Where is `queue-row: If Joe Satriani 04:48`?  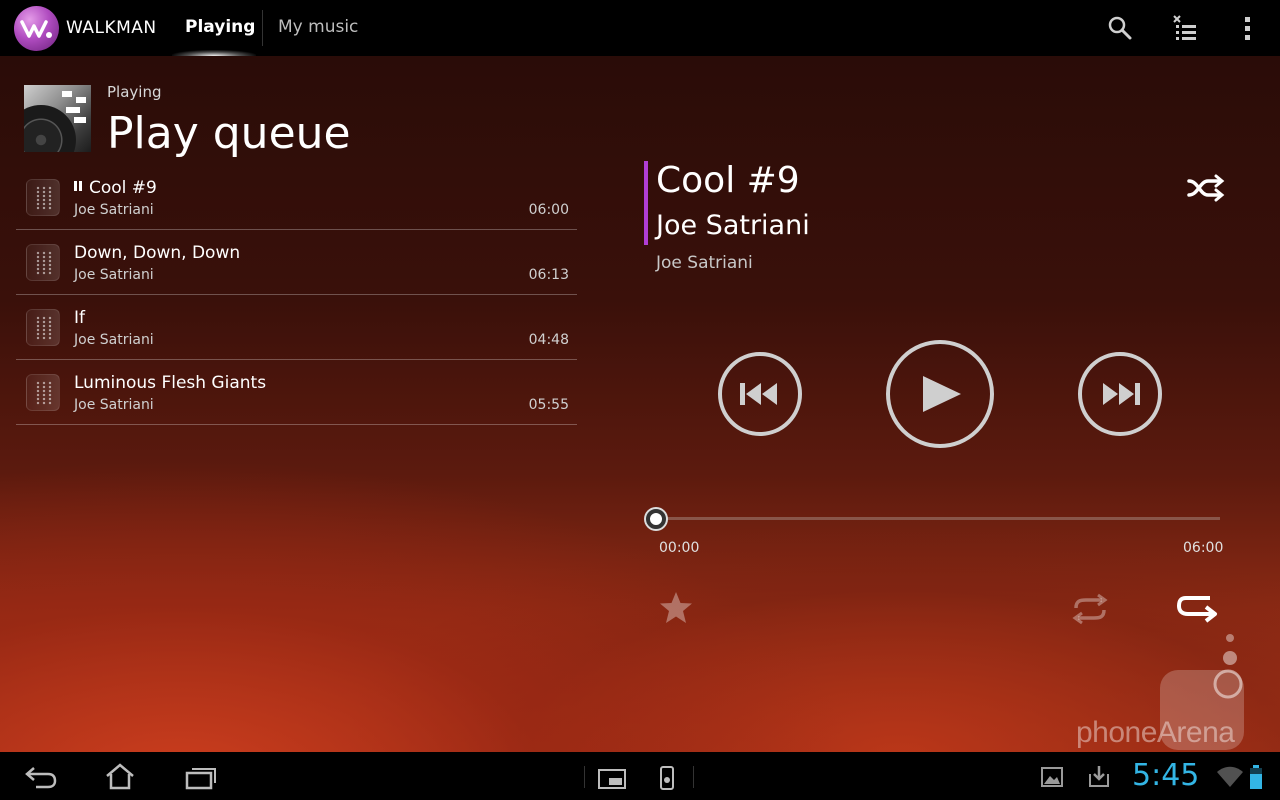 queue-row: If Joe Satriani 04:48 is located at coordinates (296, 327).